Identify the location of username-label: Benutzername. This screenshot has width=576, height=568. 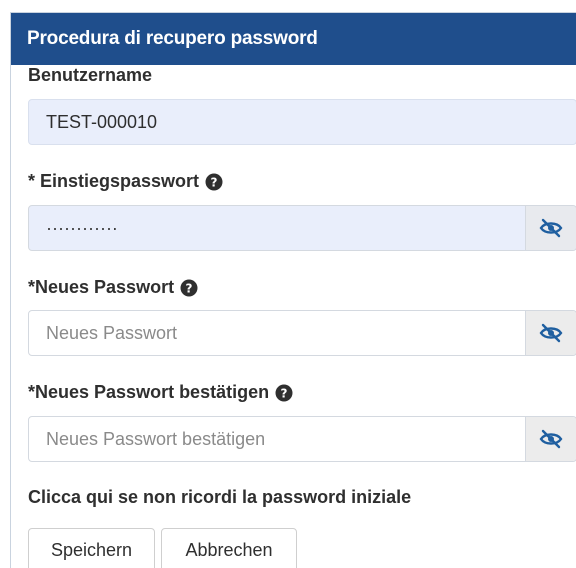
(90, 75).